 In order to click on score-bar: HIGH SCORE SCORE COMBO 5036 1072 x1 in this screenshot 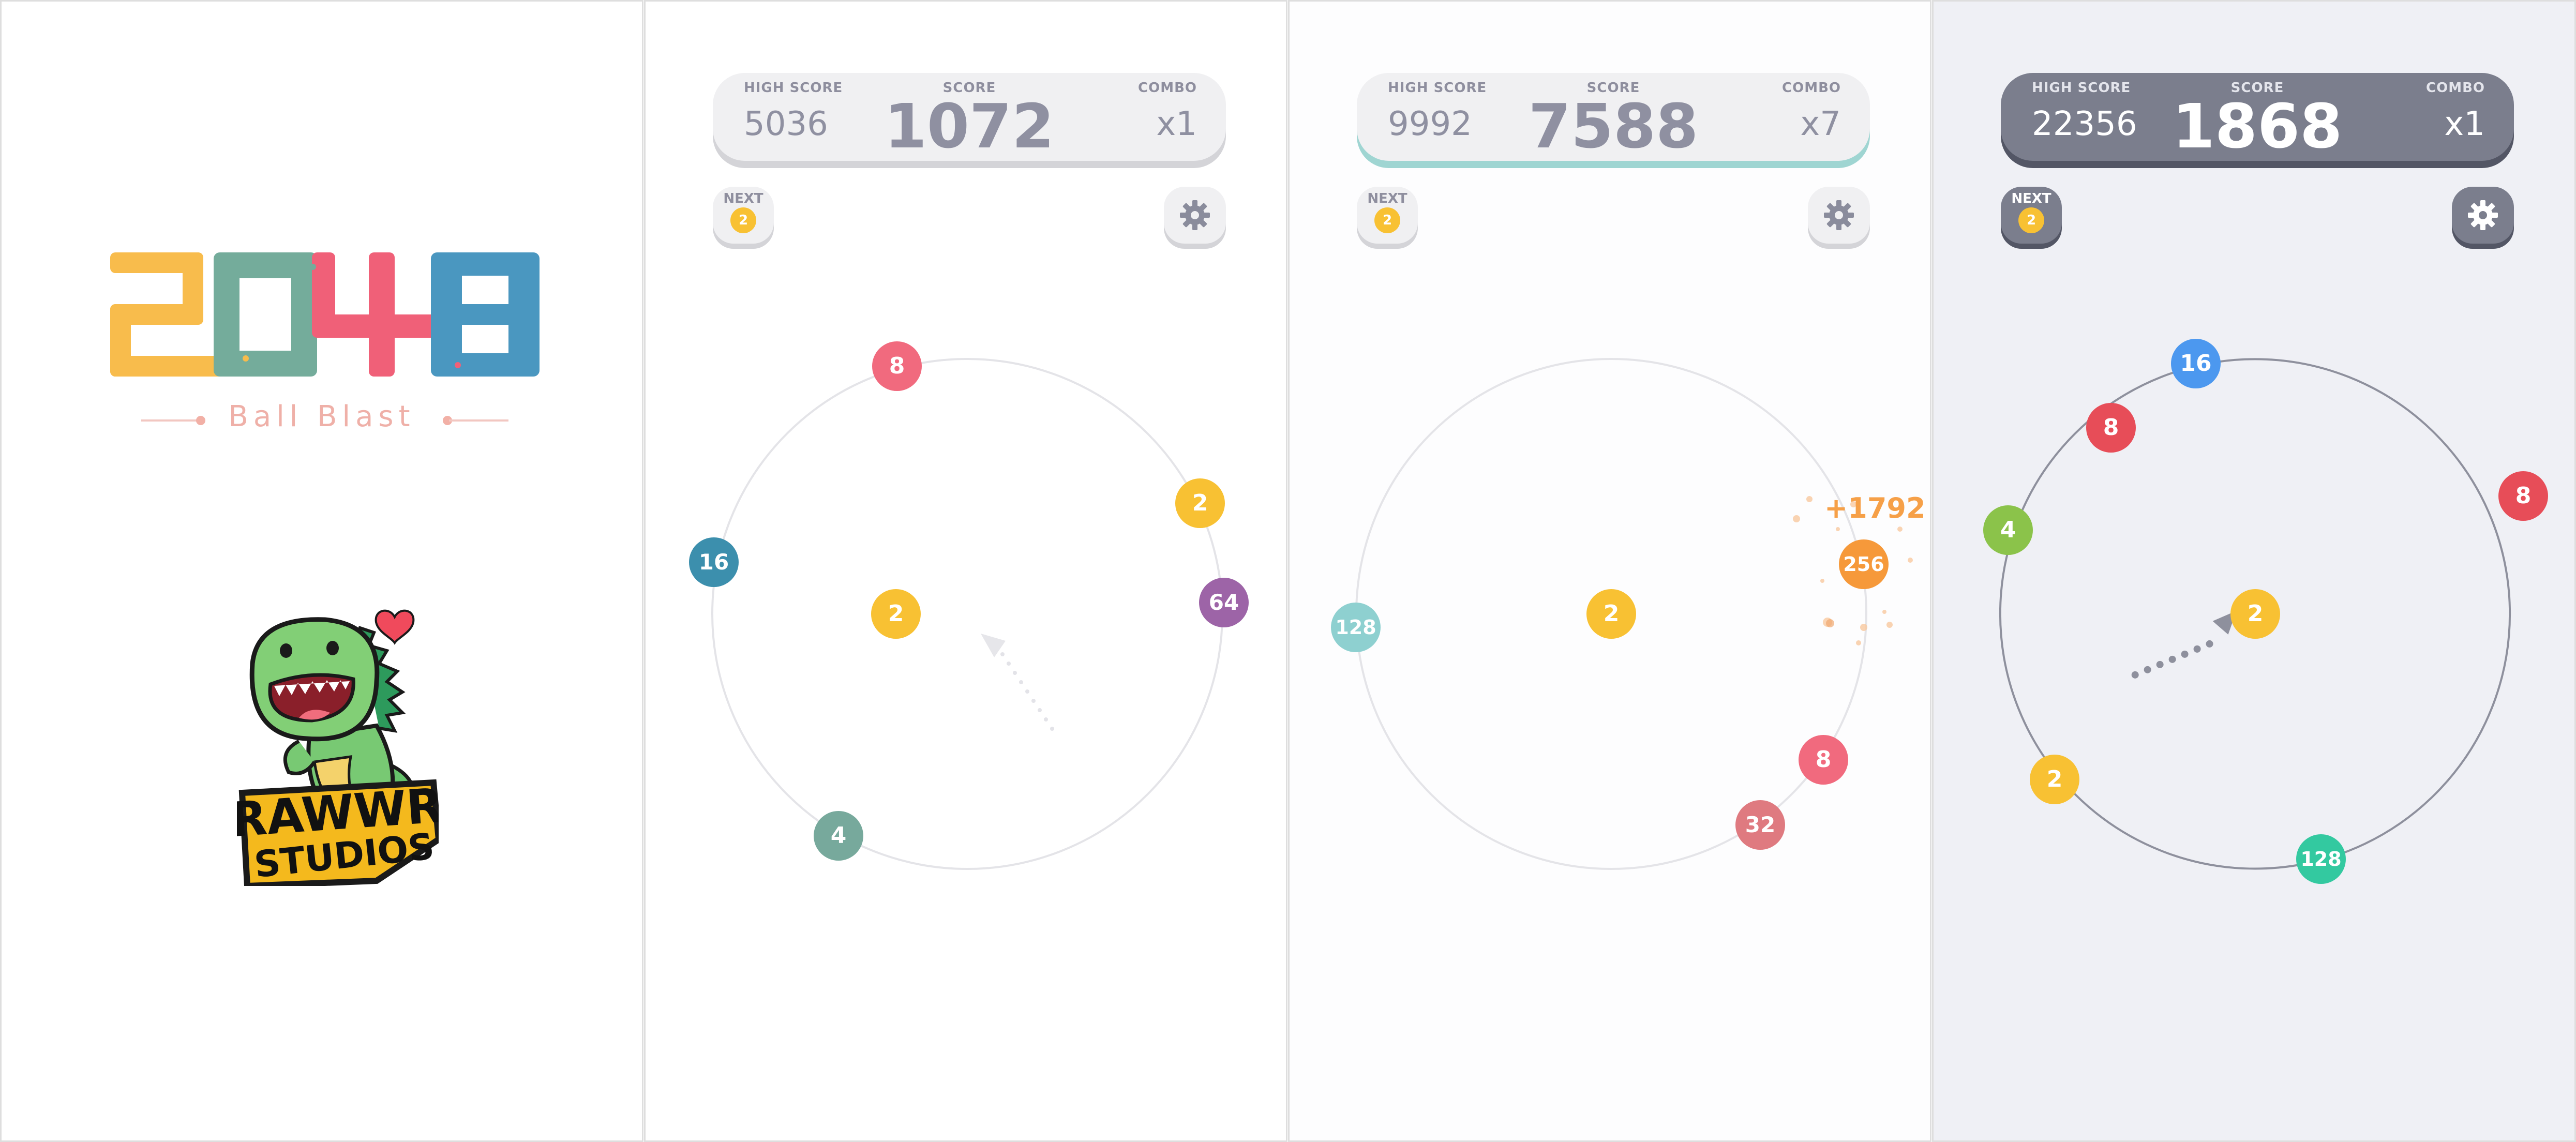, I will do `click(969, 117)`.